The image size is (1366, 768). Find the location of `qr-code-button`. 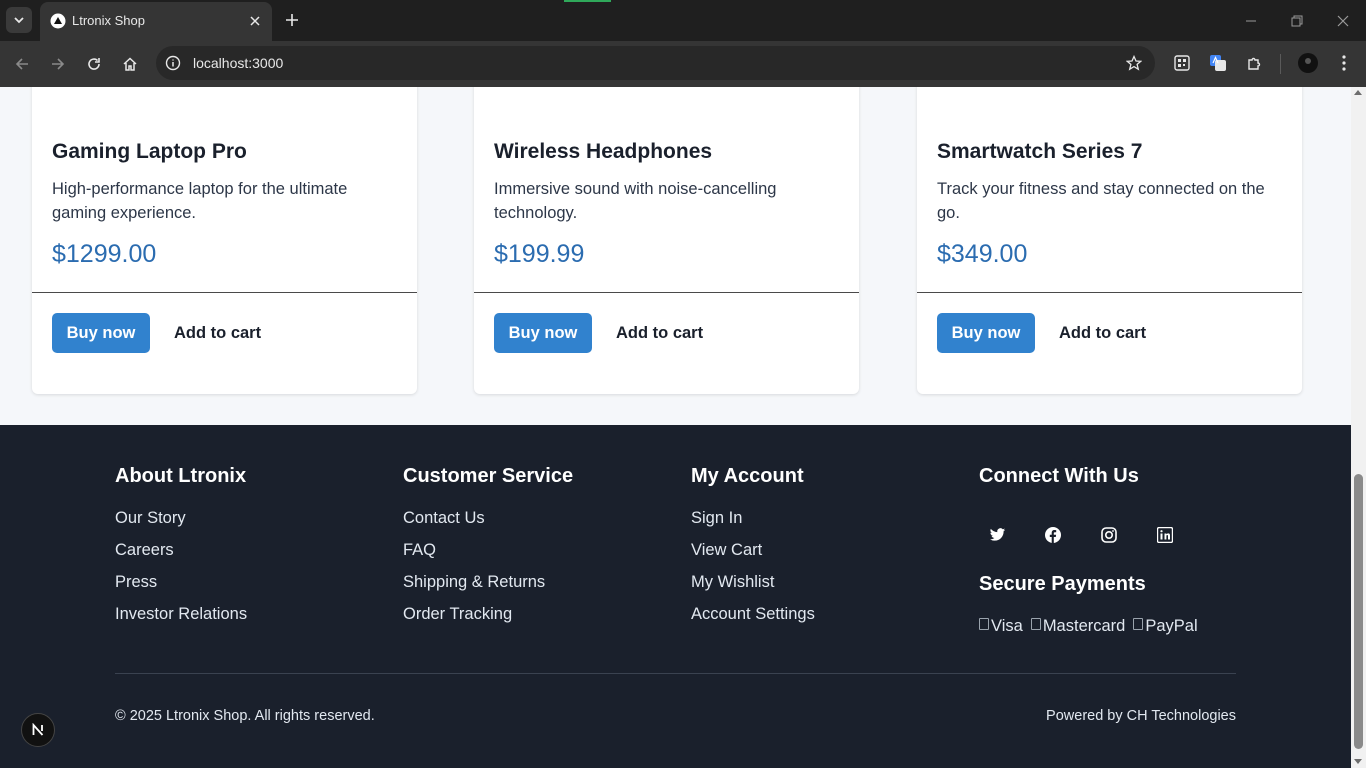

qr-code-button is located at coordinates (1182, 63).